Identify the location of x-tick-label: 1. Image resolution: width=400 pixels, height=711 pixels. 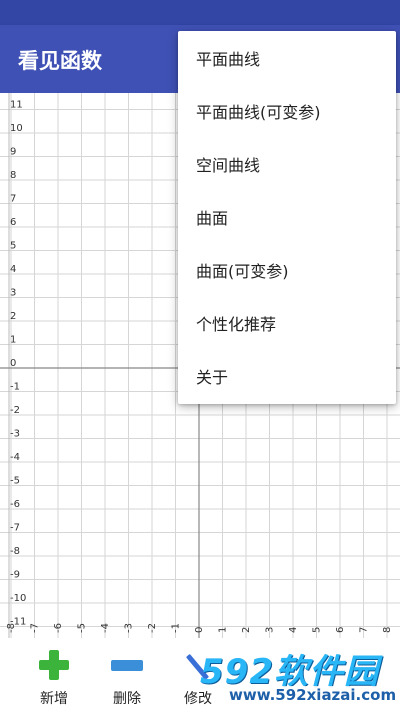
(223, 630).